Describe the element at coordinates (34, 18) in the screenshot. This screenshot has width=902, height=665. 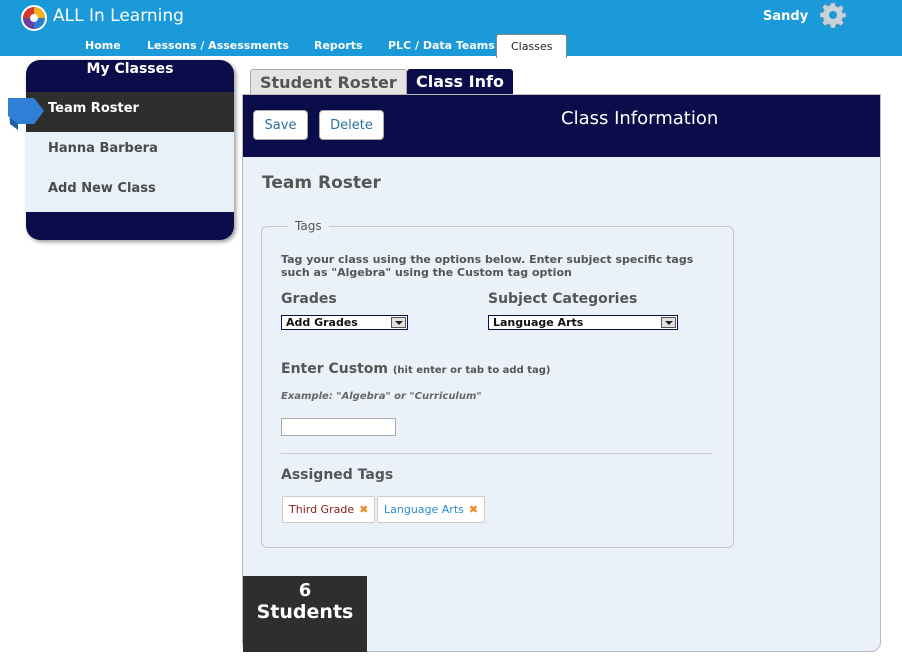
I see `app-logo-icon` at that location.